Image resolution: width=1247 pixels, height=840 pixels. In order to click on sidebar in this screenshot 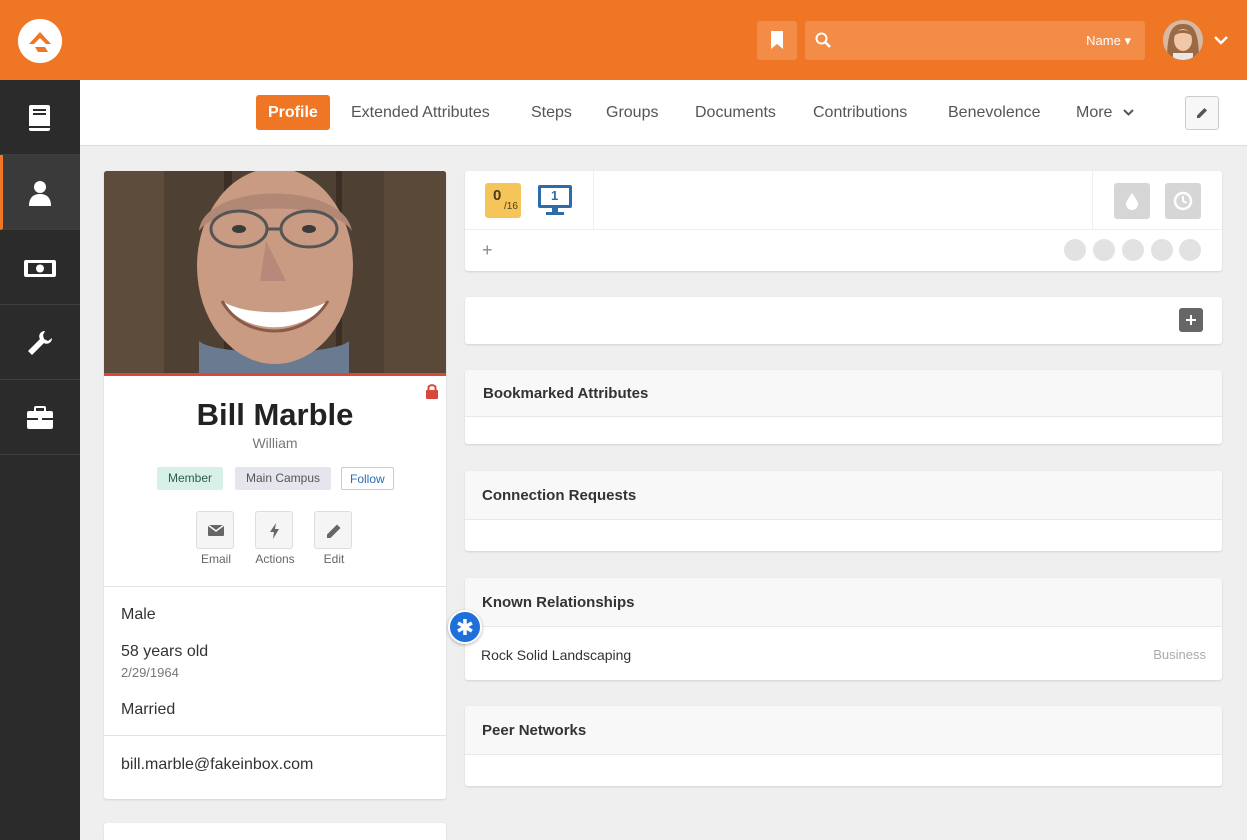, I will do `click(40, 460)`.